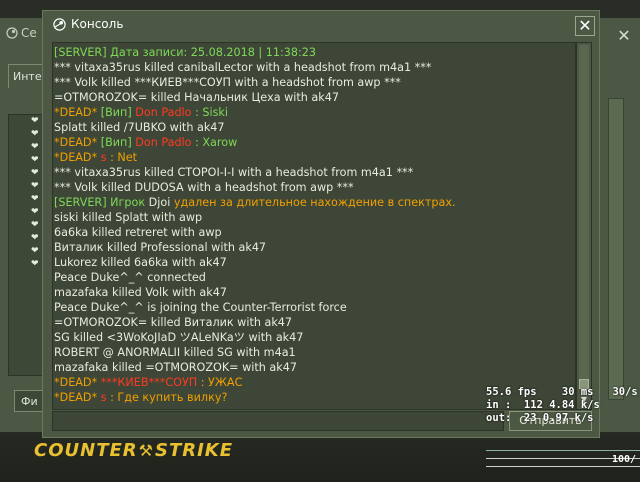  I want to click on console-log-segment: Splatt killed /7UBKO with ak47, so click(139, 127).